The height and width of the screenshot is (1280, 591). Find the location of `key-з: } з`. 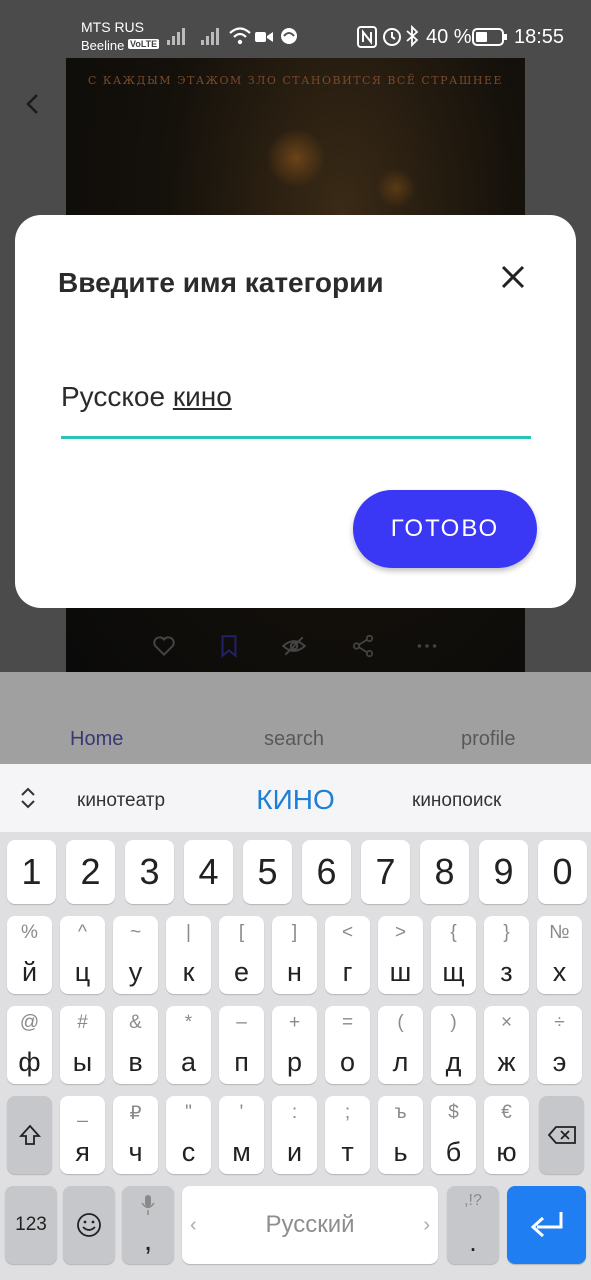

key-з: } з is located at coordinates (506, 955).